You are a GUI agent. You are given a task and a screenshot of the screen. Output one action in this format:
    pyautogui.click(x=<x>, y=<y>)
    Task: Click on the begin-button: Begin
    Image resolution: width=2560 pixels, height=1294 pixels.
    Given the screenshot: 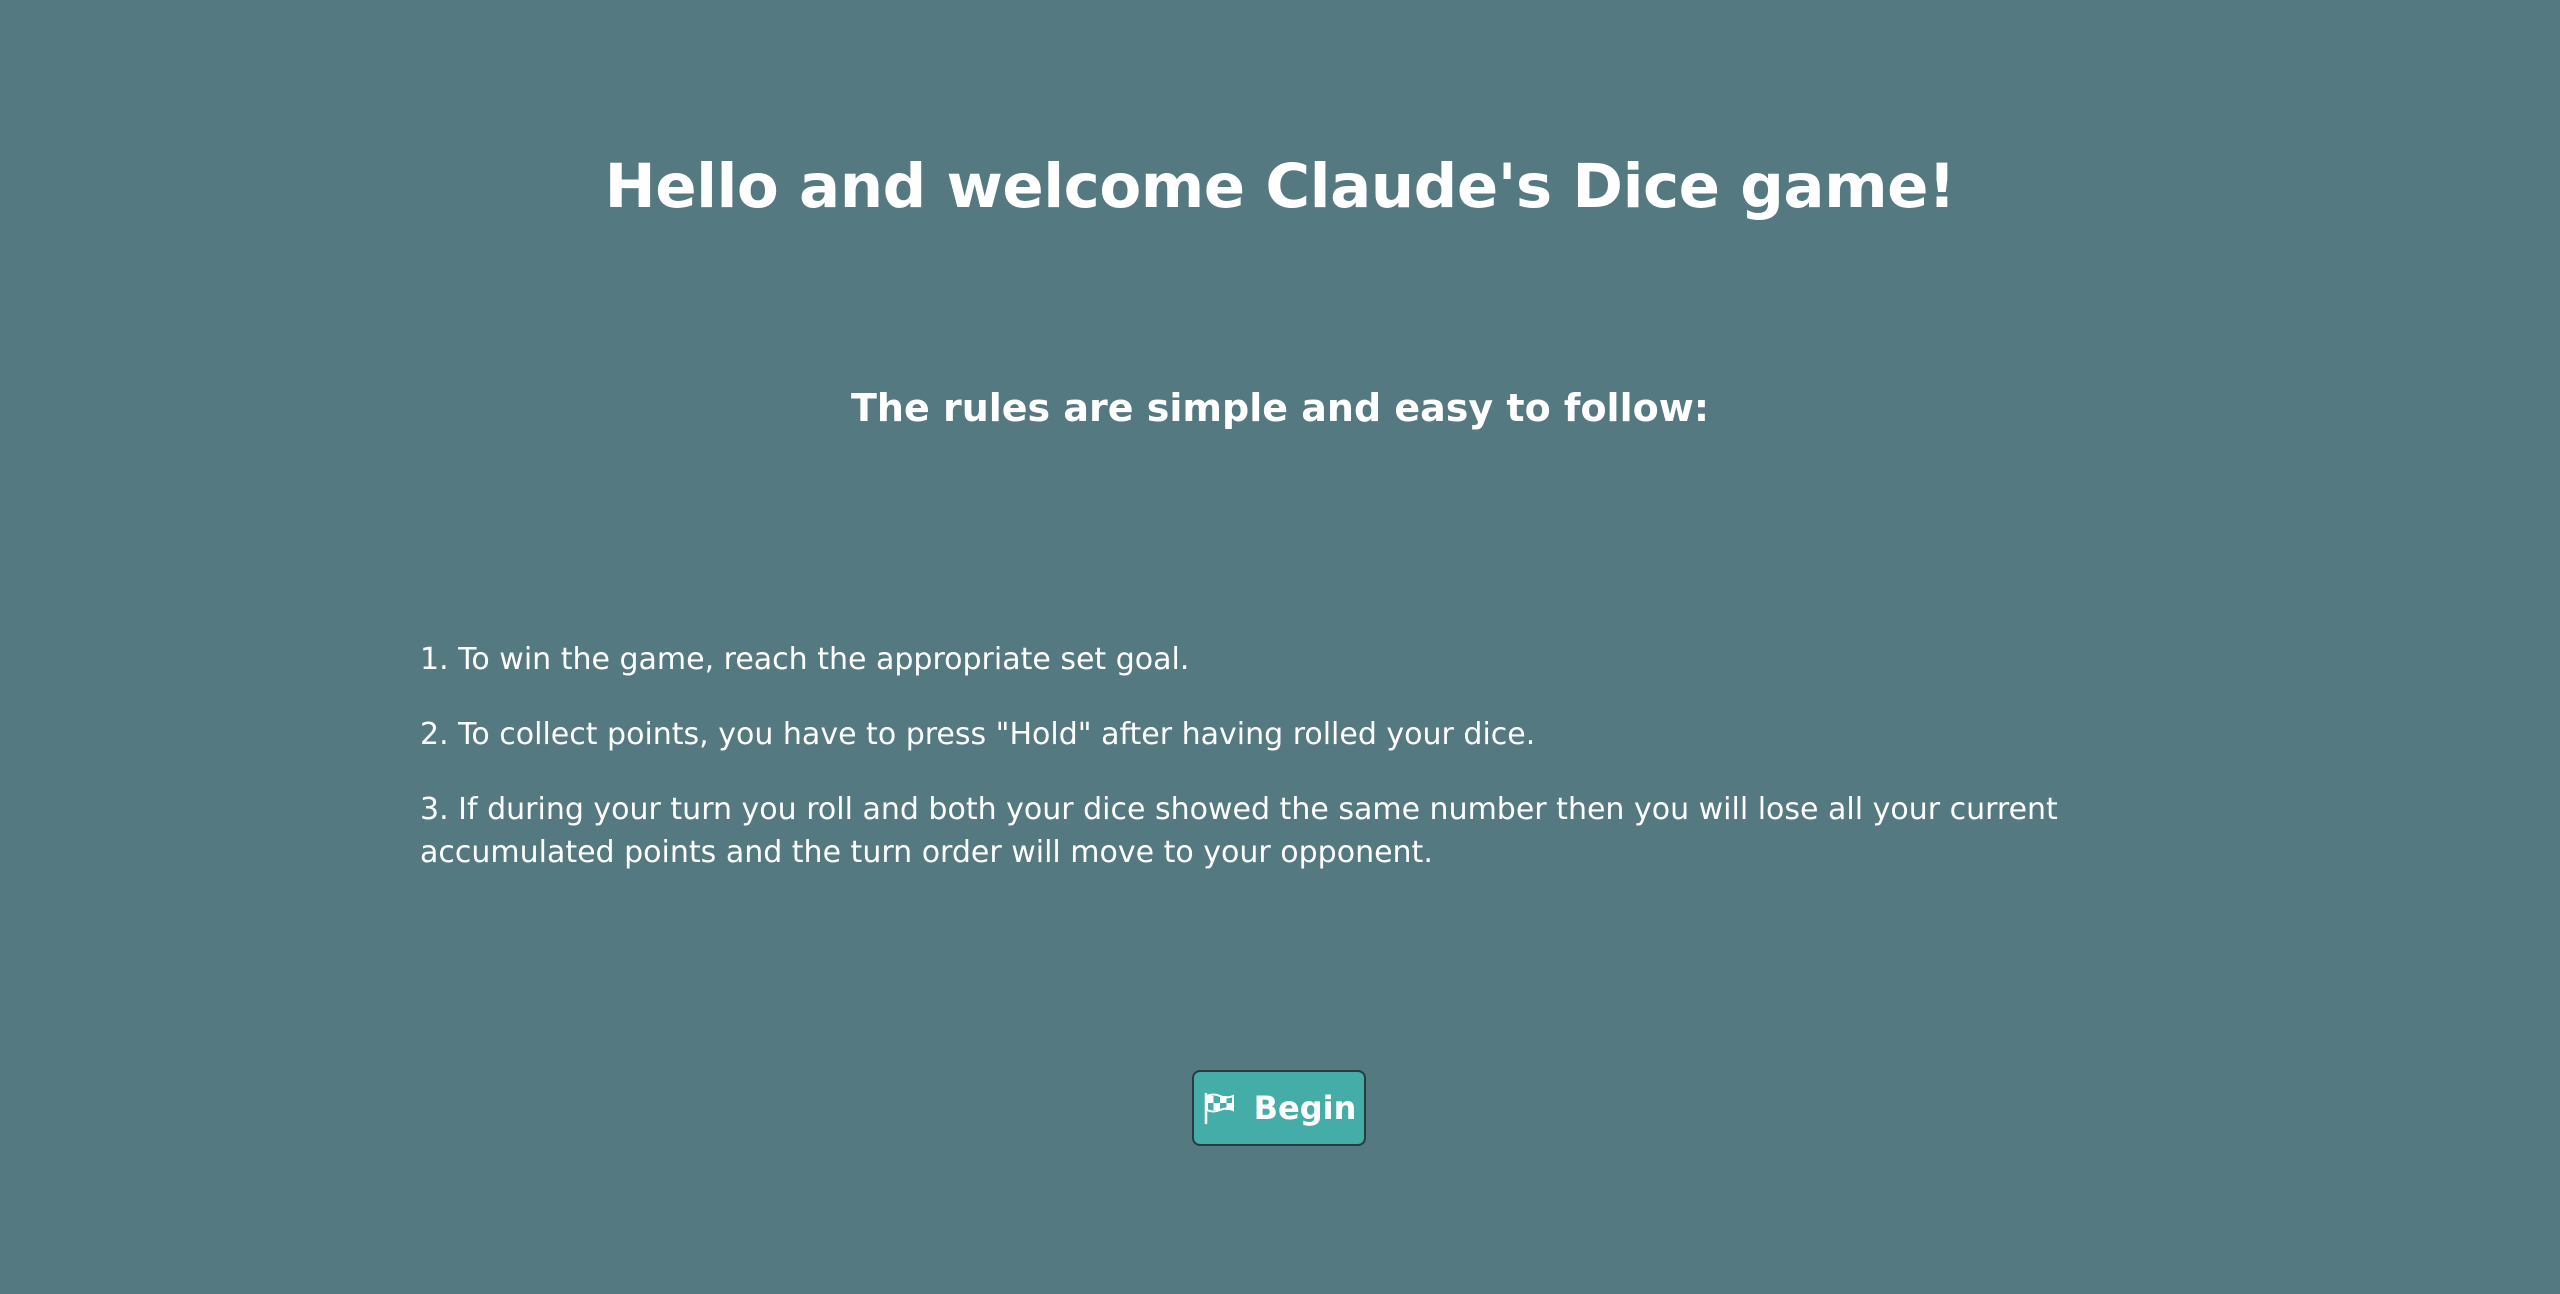 What is the action you would take?
    pyautogui.click(x=1279, y=1108)
    